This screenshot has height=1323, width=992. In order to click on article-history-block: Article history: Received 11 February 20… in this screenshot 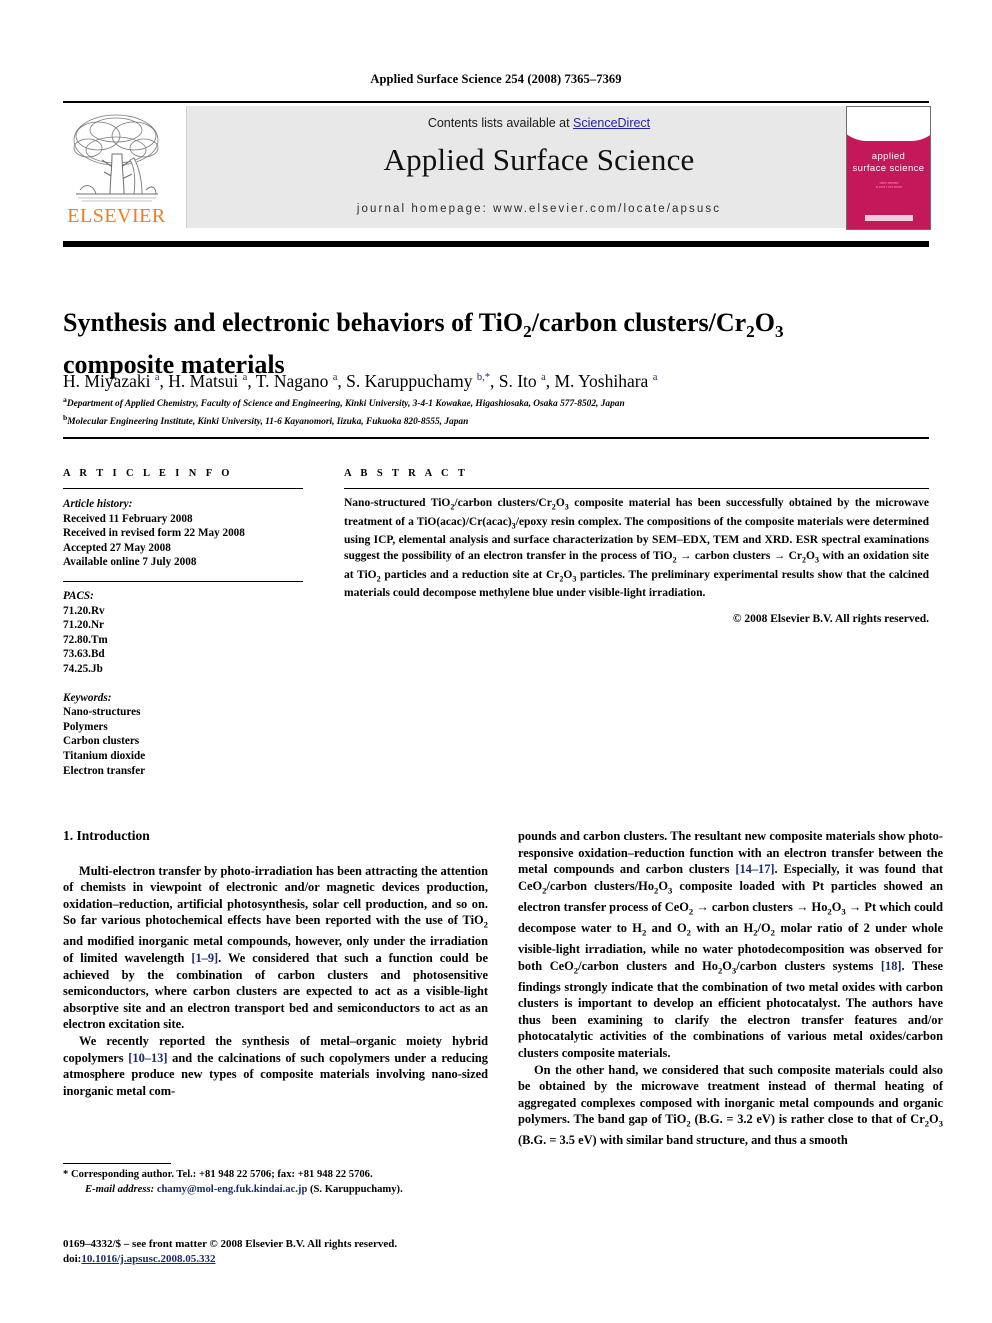, I will do `click(183, 533)`.